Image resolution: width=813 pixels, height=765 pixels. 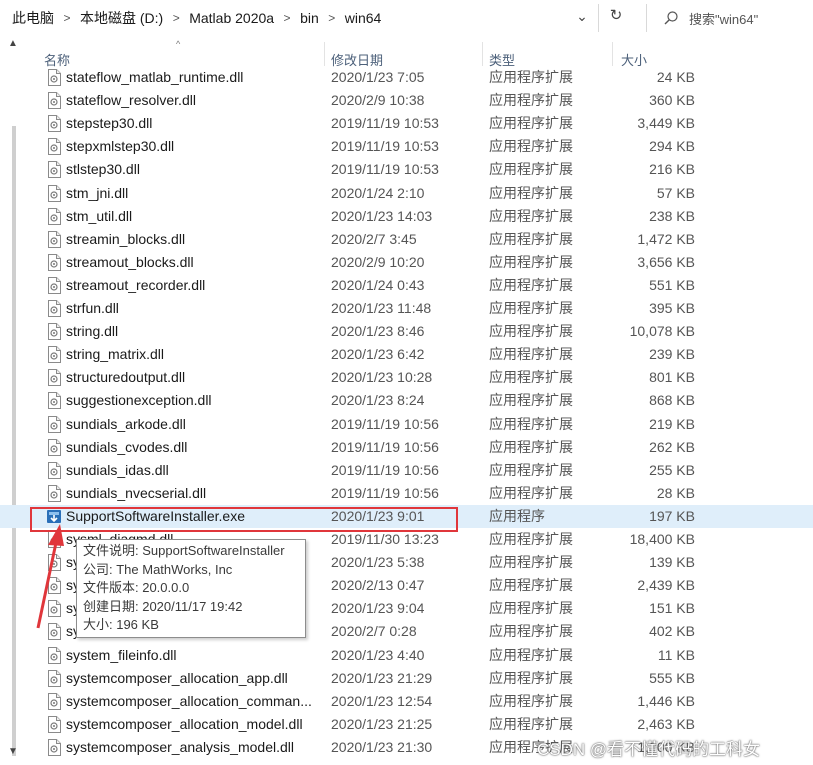 What do you see at coordinates (672, 469) in the screenshot?
I see `file-size: 255 KB` at bounding box center [672, 469].